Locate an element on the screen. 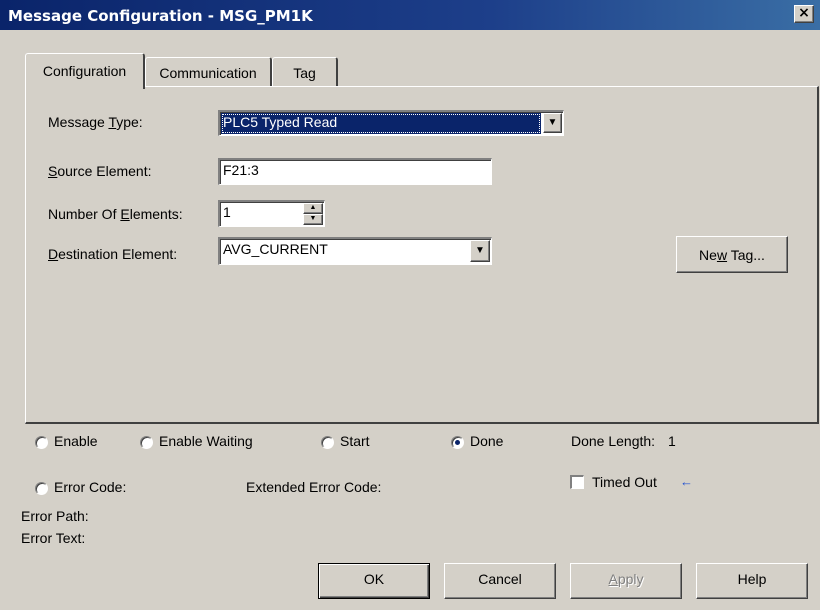 The height and width of the screenshot is (610, 820). error-path-label: Error Path: is located at coordinates (55, 516).